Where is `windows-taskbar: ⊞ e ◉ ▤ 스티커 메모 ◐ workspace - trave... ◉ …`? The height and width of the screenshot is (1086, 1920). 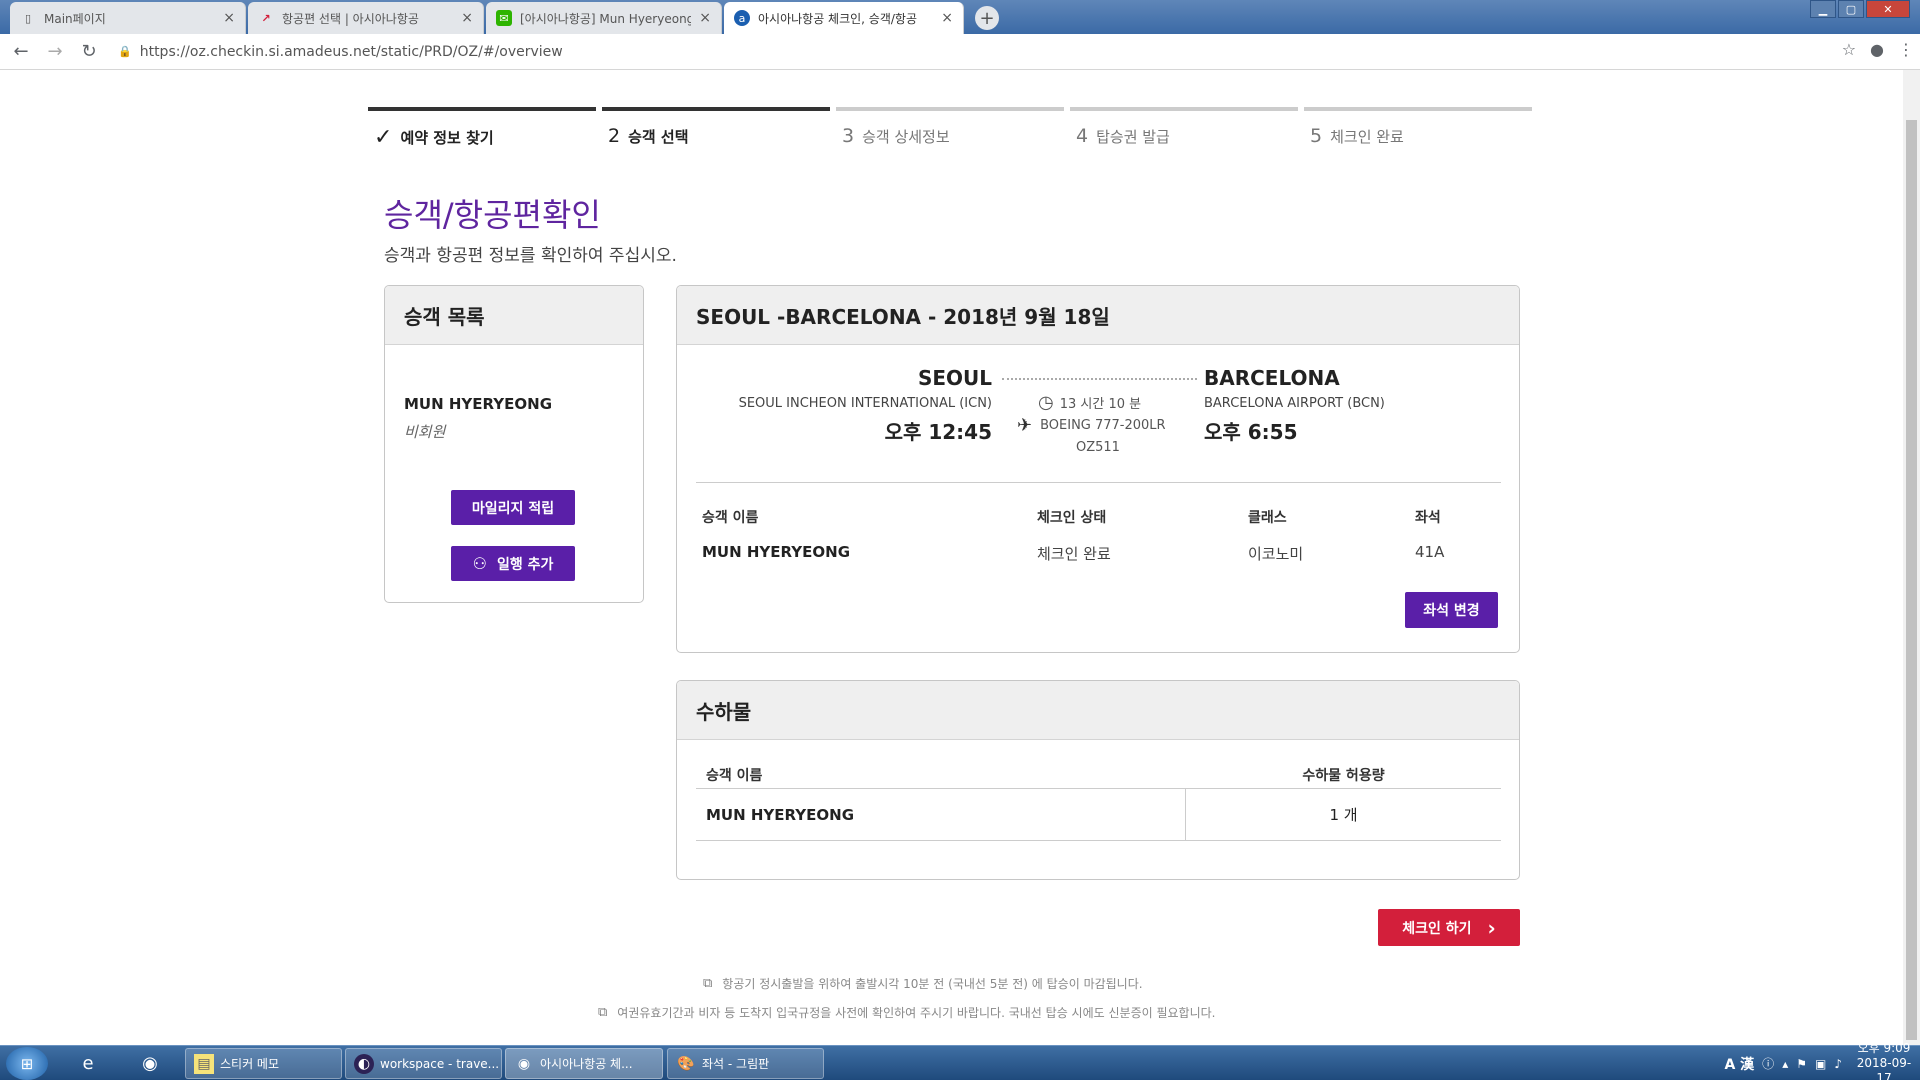 windows-taskbar: ⊞ e ◉ ▤ 스티커 메모 ◐ workspace - trave... ◉ … is located at coordinates (960, 1063).